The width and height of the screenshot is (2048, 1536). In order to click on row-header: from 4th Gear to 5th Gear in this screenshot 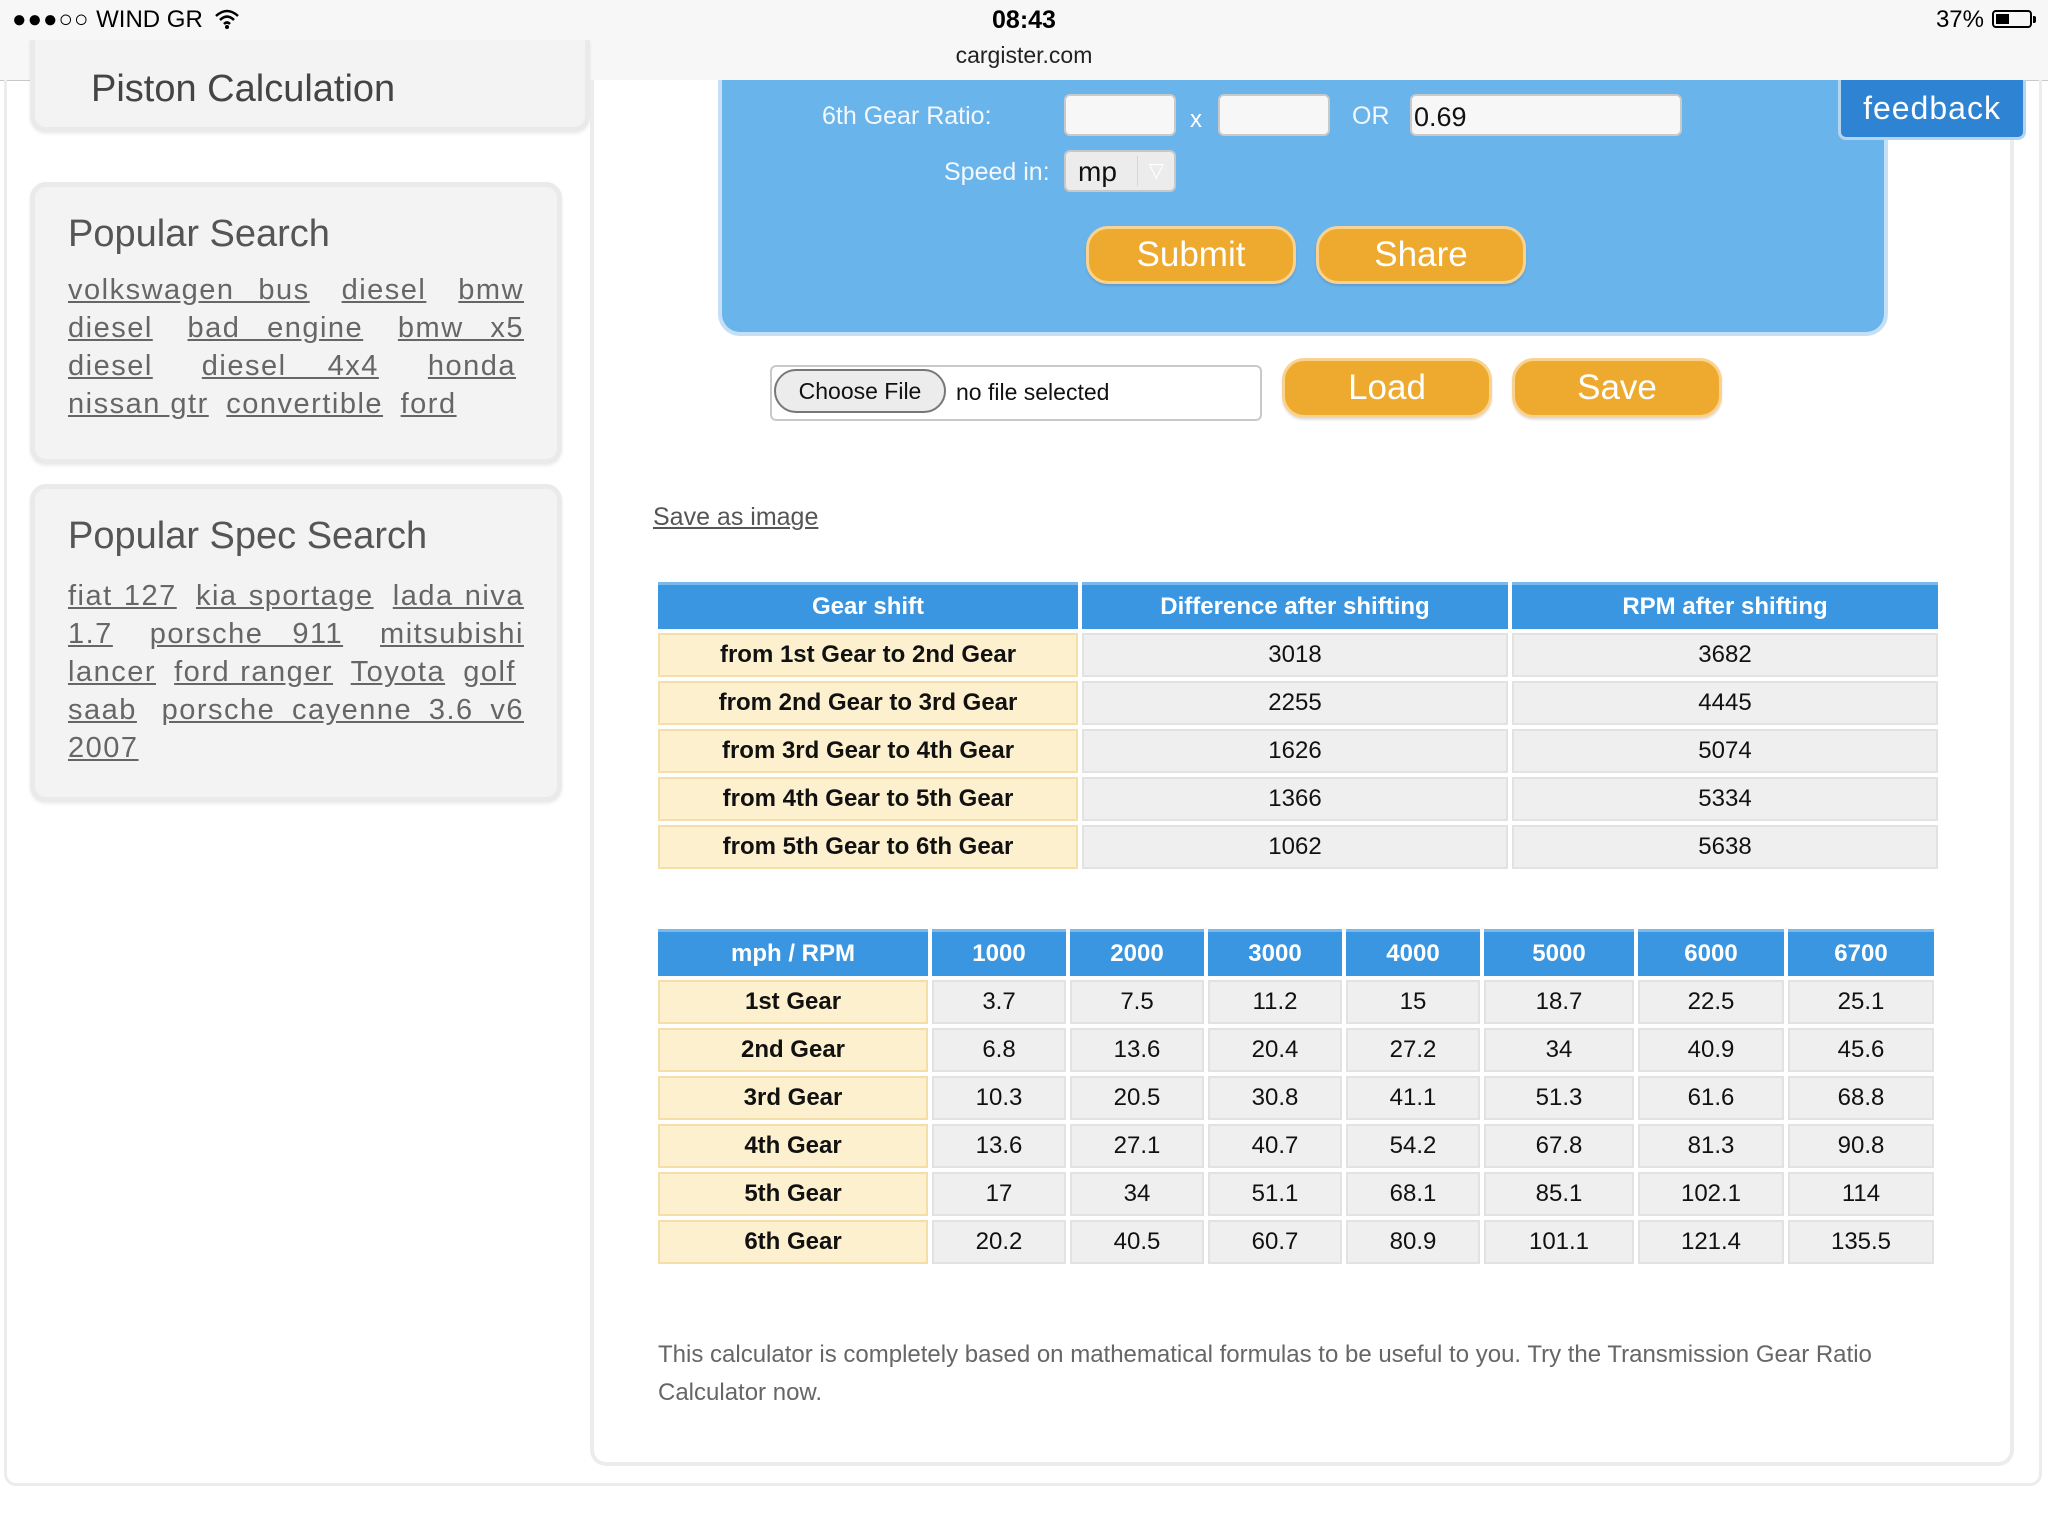, I will do `click(868, 799)`.